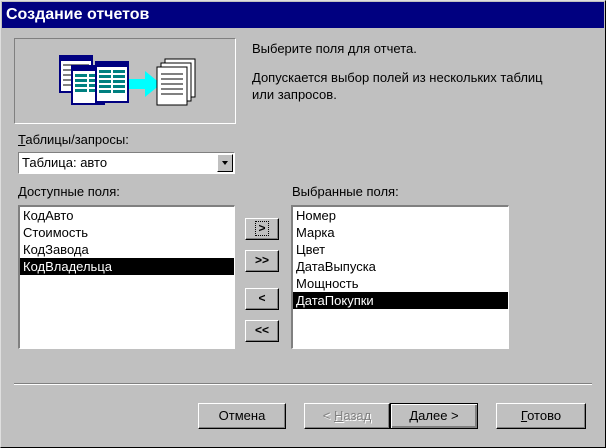  Describe the element at coordinates (262, 331) in the screenshot. I see `remove-all-fields-button: <<` at that location.